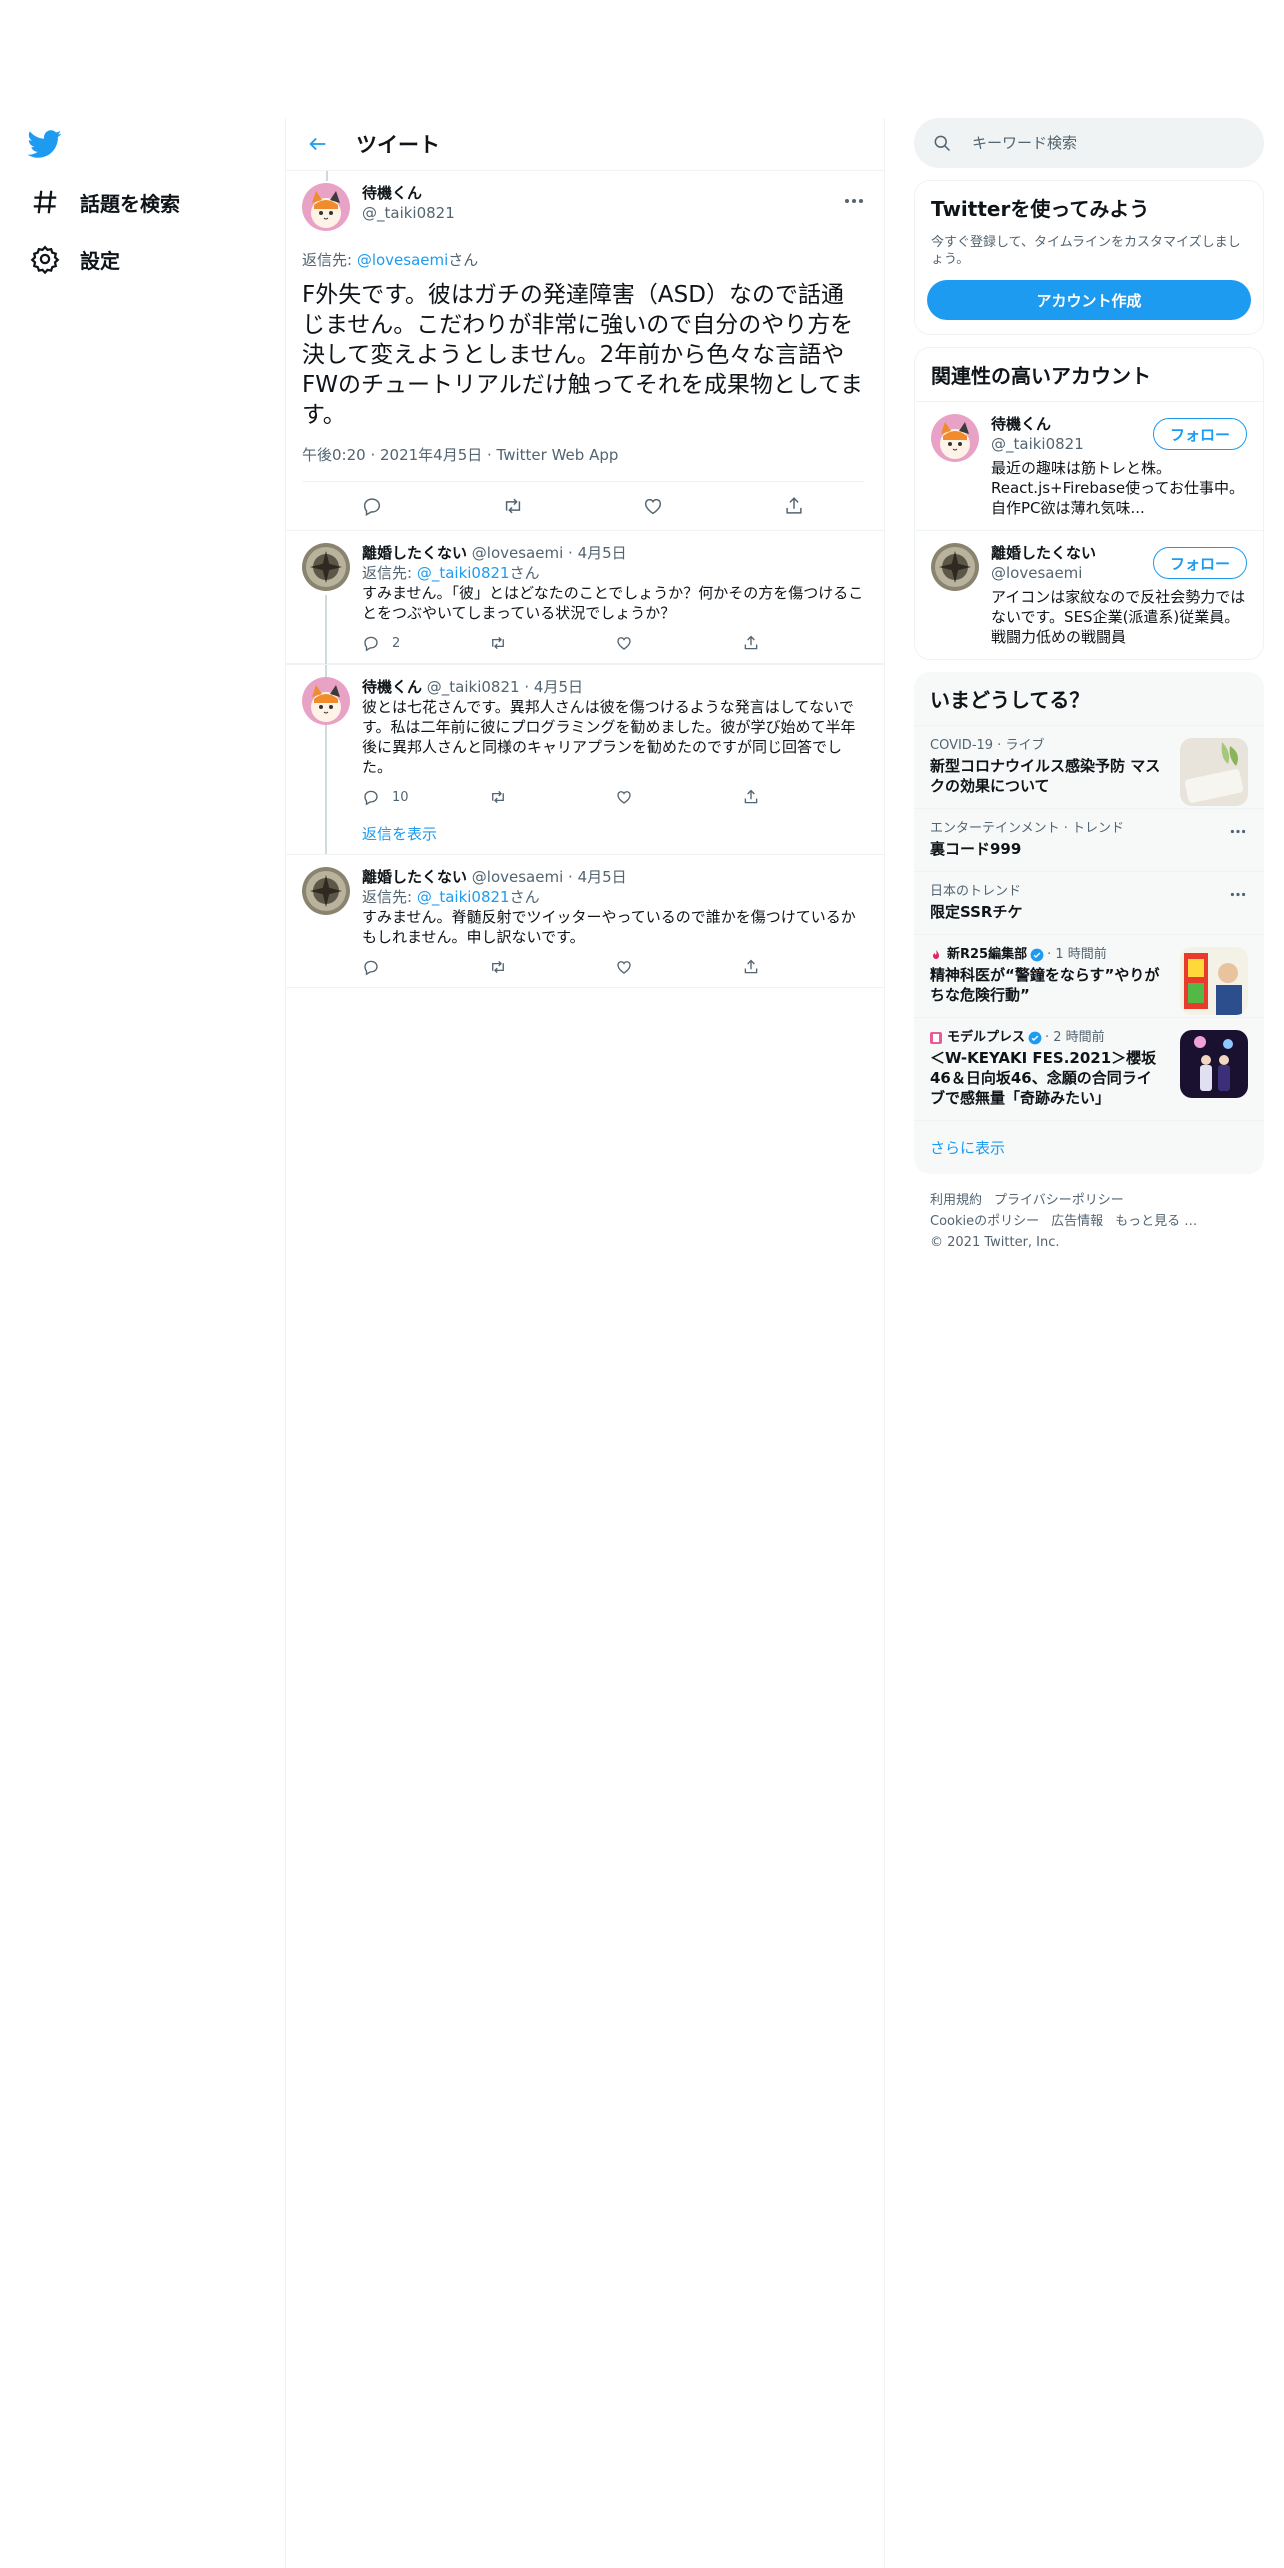 This screenshot has width=1284, height=2568. What do you see at coordinates (582, 643) in the screenshot?
I see `tweet-actions: 2` at bounding box center [582, 643].